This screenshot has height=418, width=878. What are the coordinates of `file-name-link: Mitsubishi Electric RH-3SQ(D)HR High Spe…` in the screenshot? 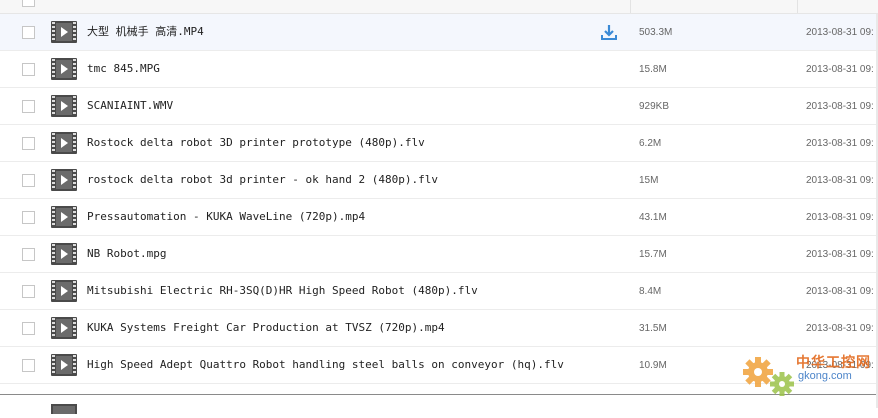 It's located at (282, 291).